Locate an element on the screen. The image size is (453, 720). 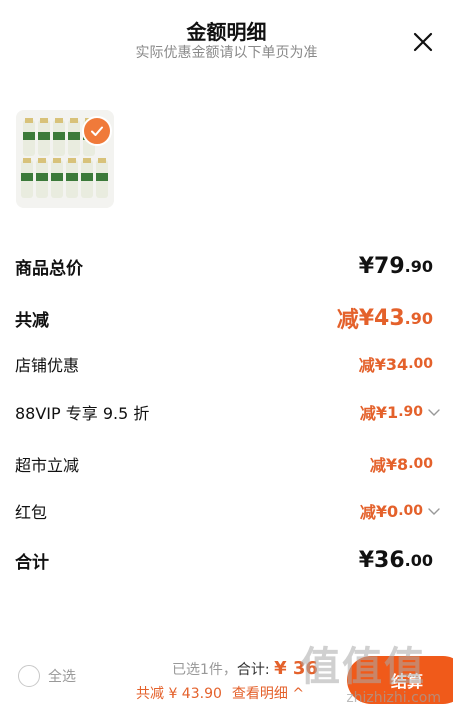
grand-total-label: 合计 is located at coordinates (32, 563).